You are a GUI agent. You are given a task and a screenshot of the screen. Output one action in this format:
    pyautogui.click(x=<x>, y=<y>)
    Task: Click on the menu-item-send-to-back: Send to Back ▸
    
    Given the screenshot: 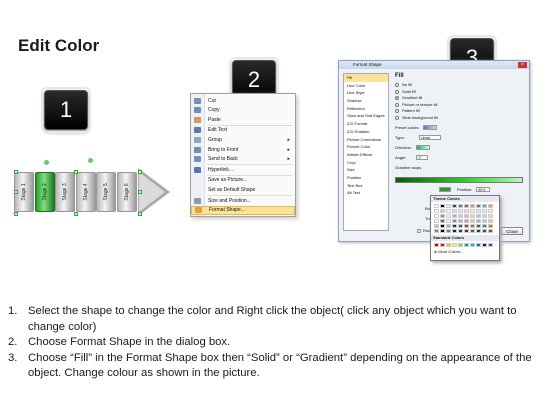 What is the action you would take?
    pyautogui.click(x=243, y=159)
    